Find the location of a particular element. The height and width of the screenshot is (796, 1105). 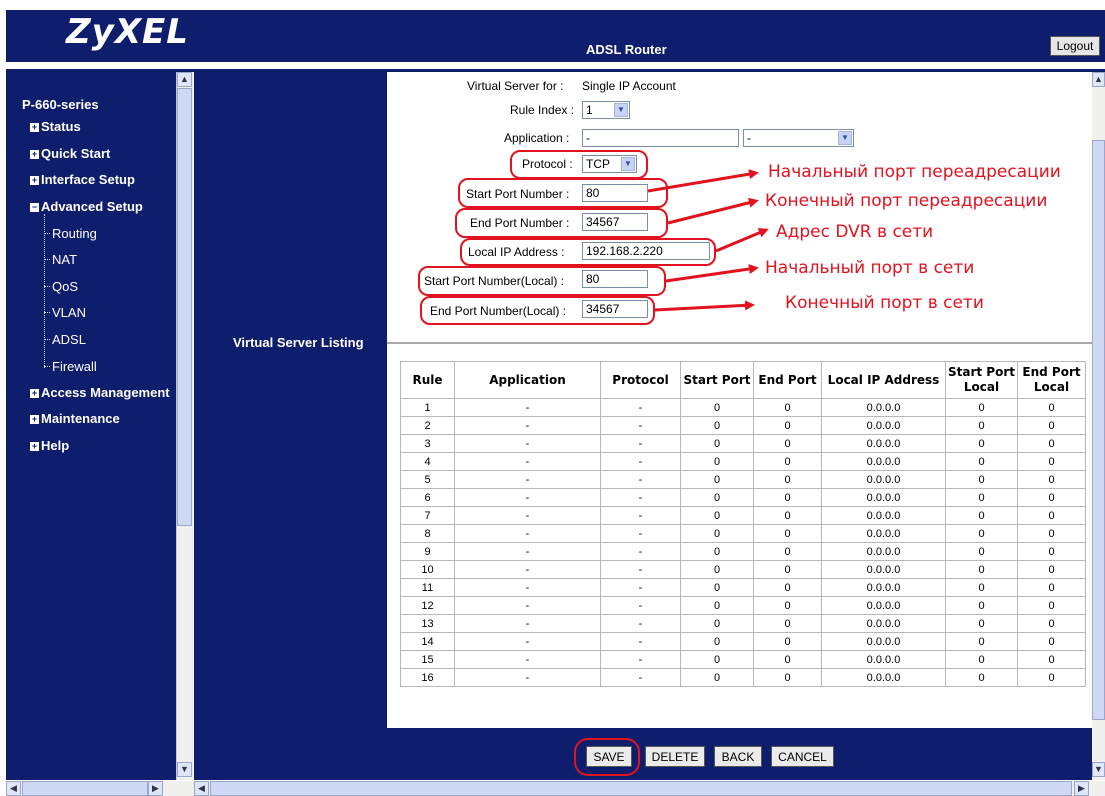

col-header-rule: Rule is located at coordinates (427, 380).